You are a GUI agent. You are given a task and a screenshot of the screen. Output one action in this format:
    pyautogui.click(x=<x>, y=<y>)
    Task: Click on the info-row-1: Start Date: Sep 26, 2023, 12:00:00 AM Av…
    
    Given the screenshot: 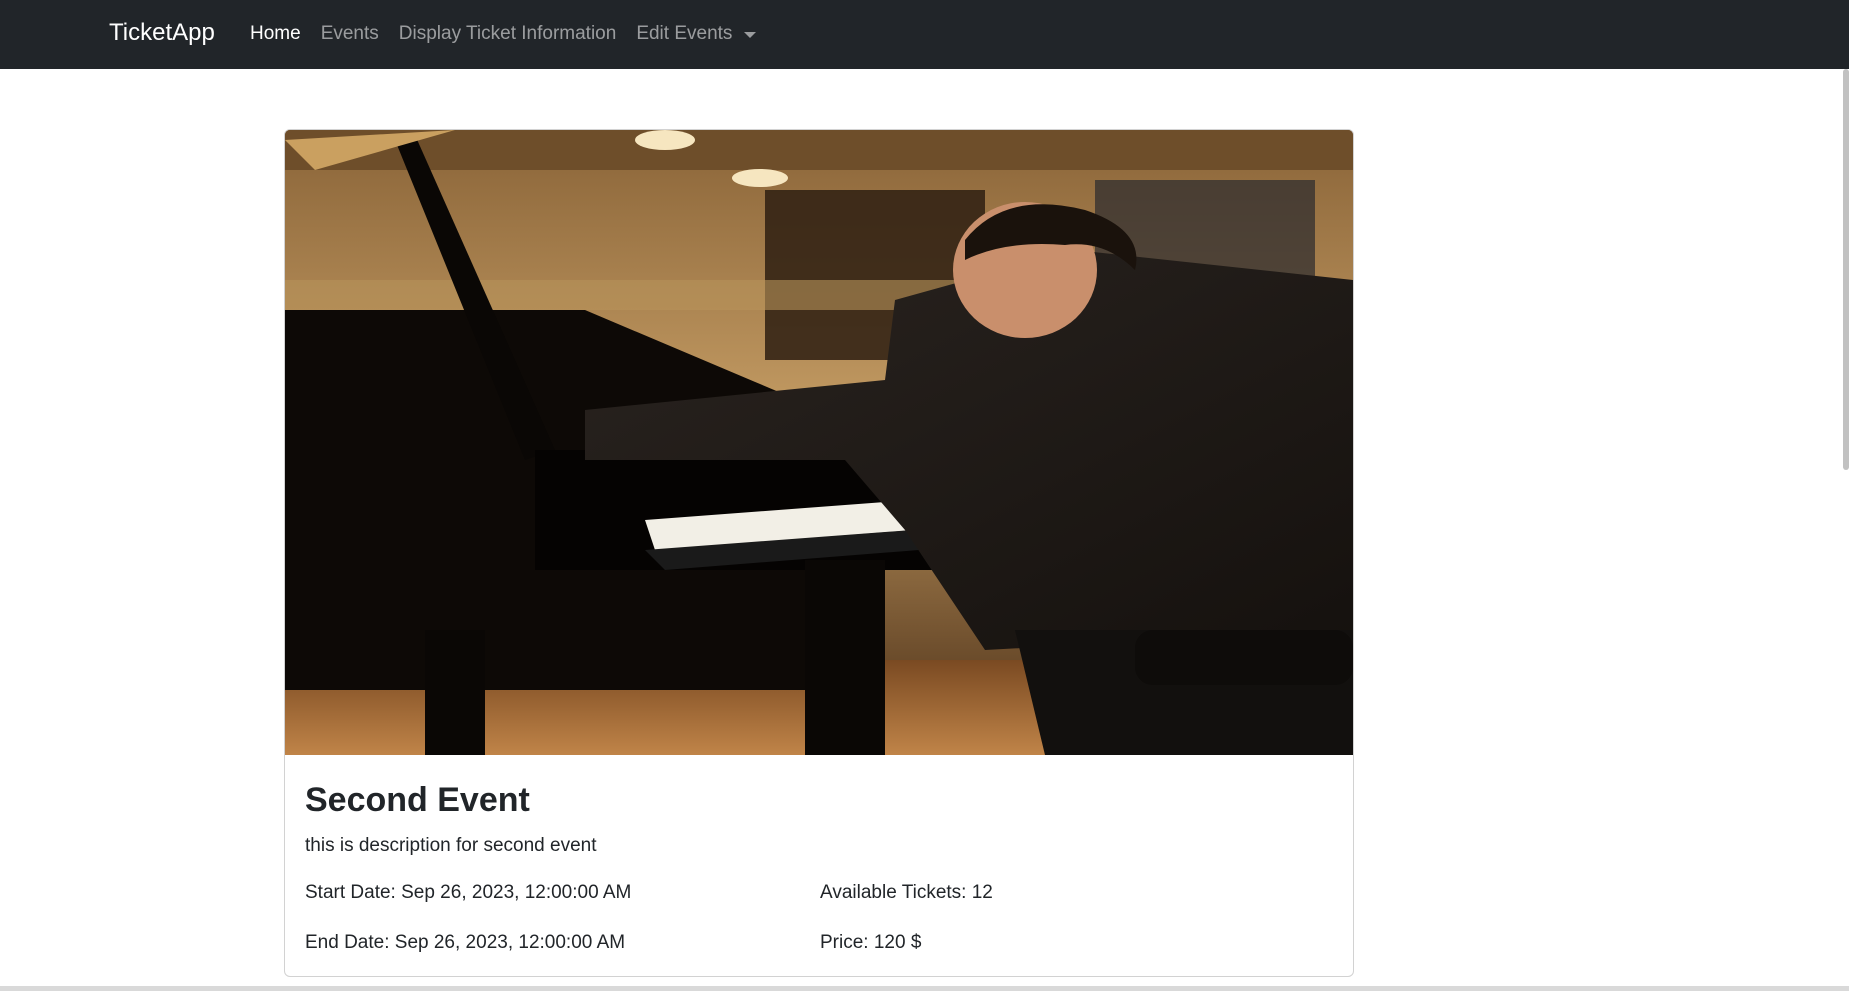 What is the action you would take?
    pyautogui.click(x=820, y=893)
    